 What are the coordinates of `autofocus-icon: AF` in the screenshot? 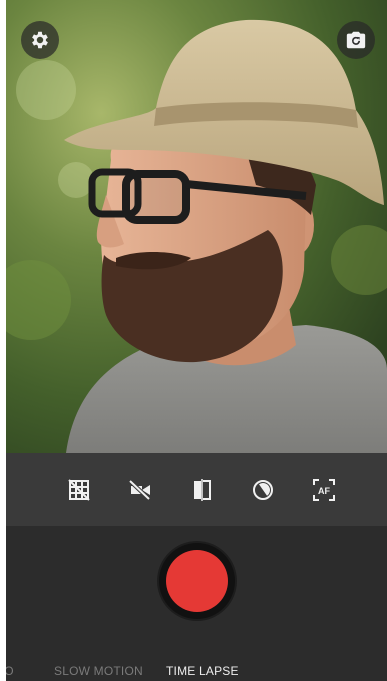 It's located at (324, 489).